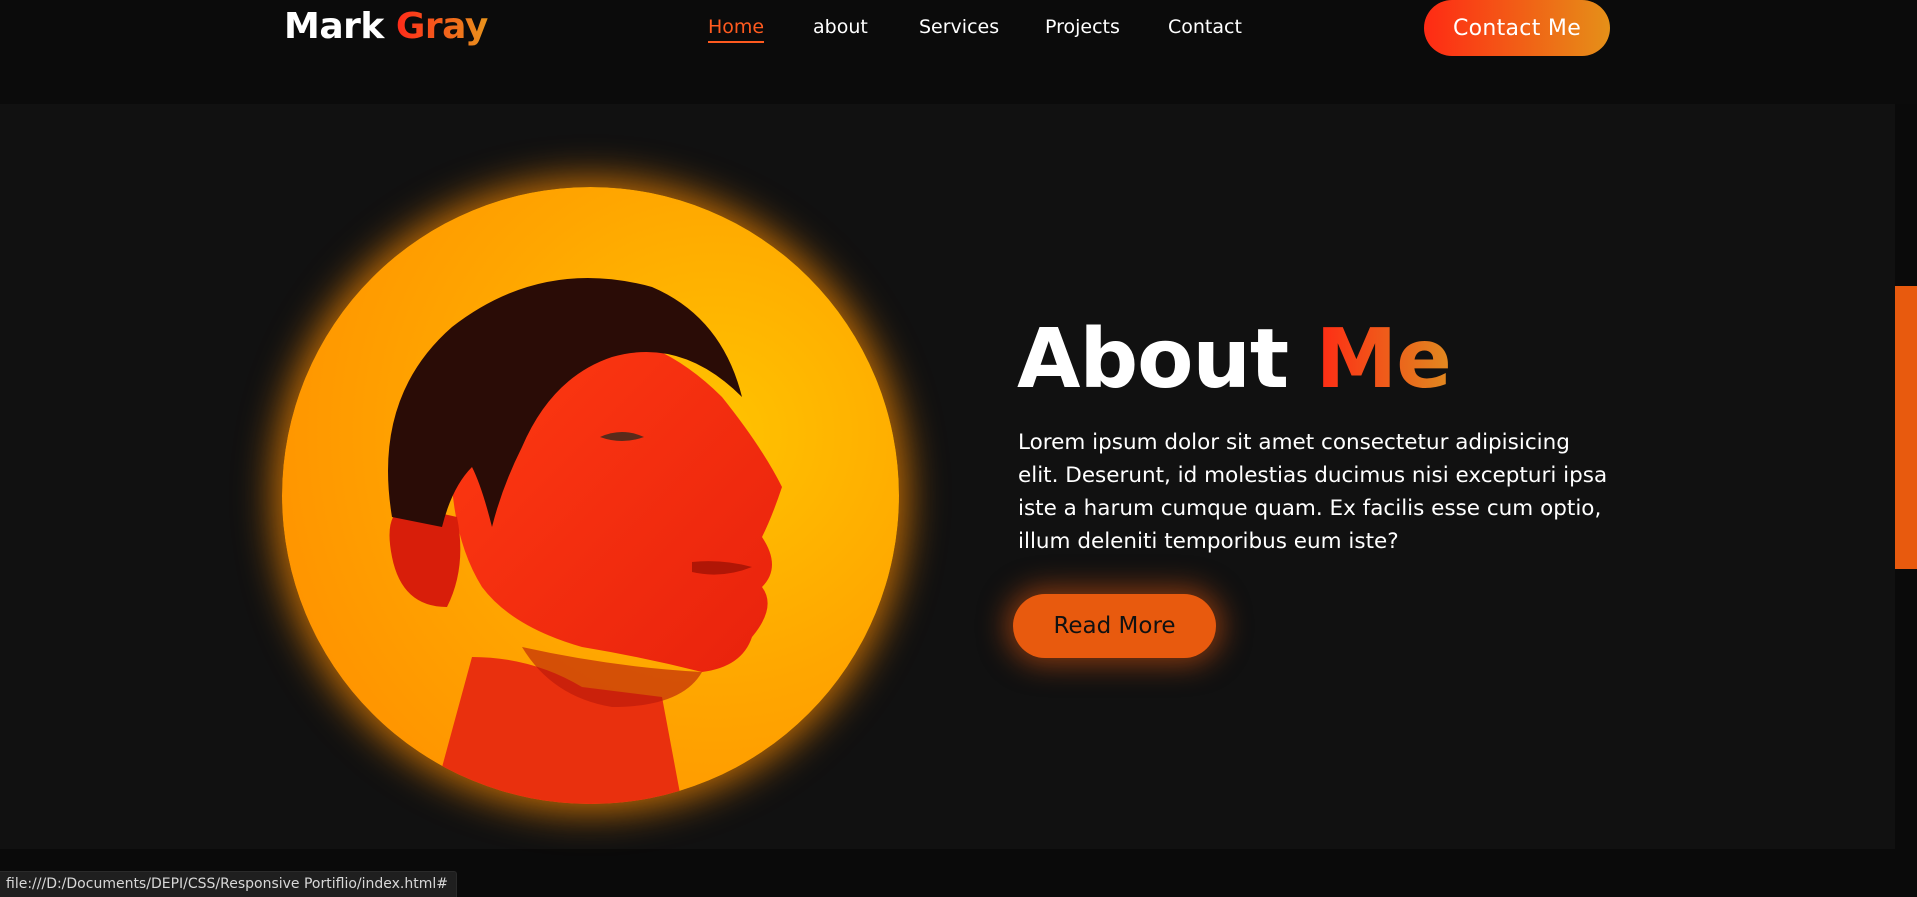 The width and height of the screenshot is (1917, 897). Describe the element at coordinates (386, 26) in the screenshot. I see `site-logo: Mark Gray` at that location.